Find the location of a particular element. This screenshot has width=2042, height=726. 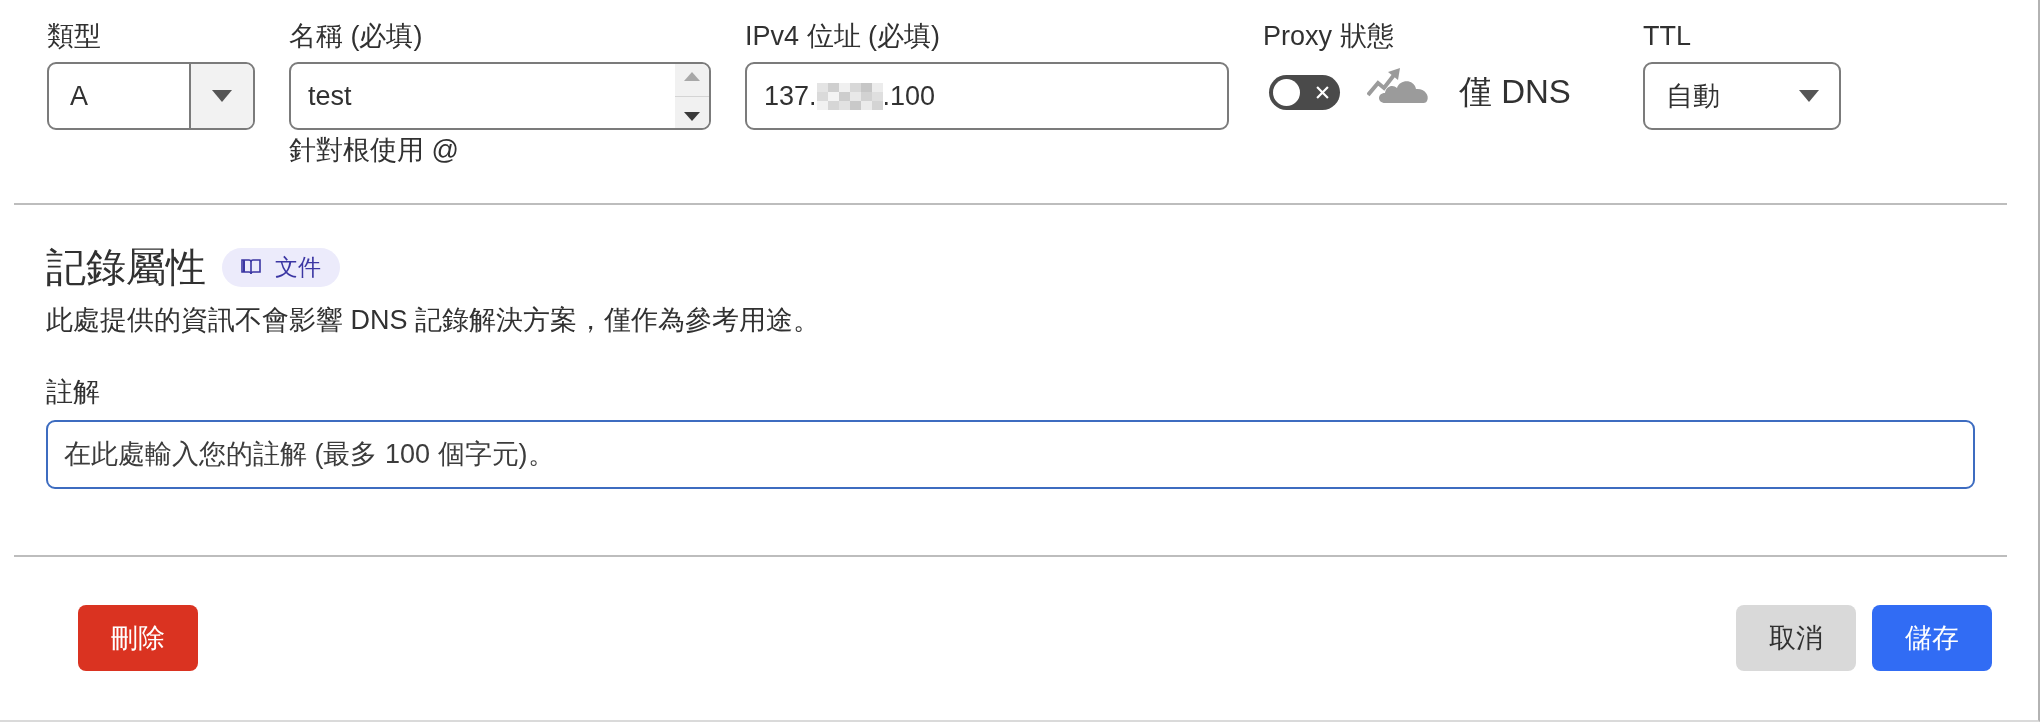

proxy-toggle is located at coordinates (1304, 92).